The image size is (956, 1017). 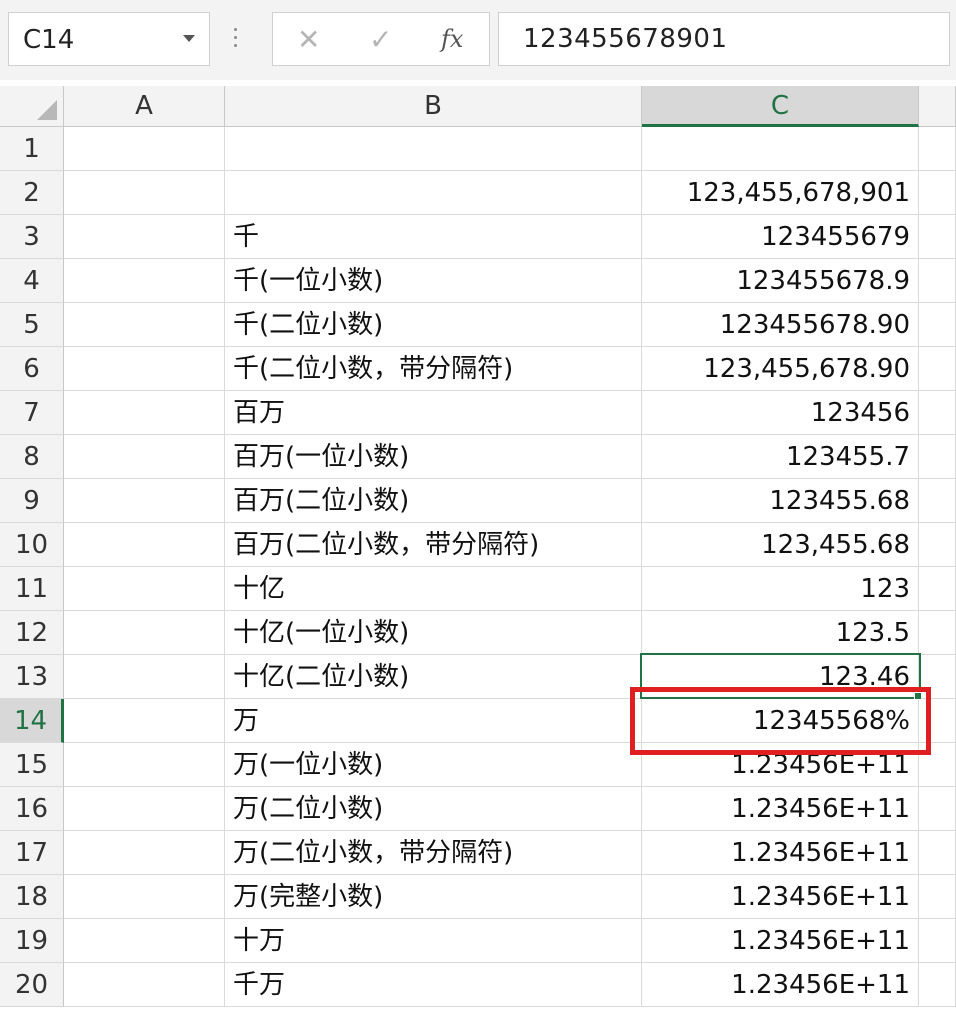 I want to click on cell-c, so click(x=780, y=149).